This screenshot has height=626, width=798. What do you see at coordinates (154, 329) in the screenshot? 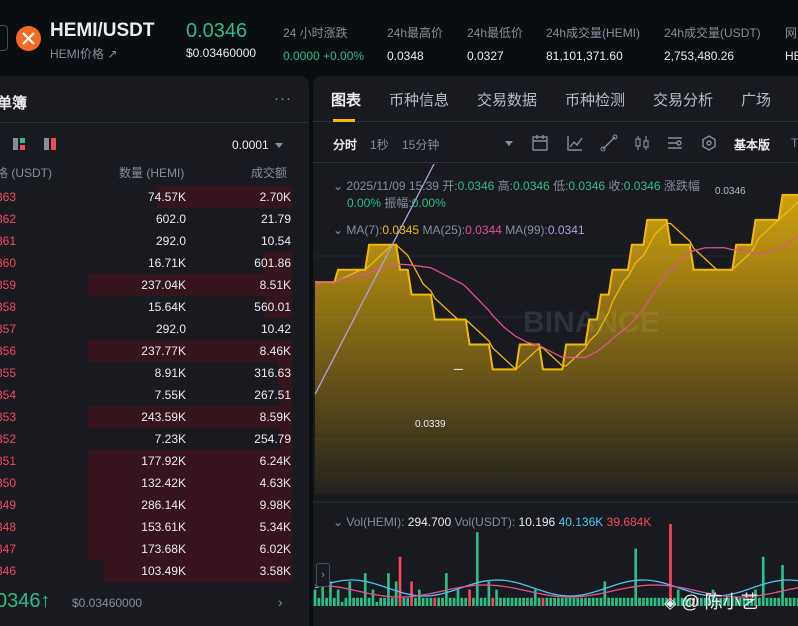
I see `ask-row: 357 292.0 10.42` at bounding box center [154, 329].